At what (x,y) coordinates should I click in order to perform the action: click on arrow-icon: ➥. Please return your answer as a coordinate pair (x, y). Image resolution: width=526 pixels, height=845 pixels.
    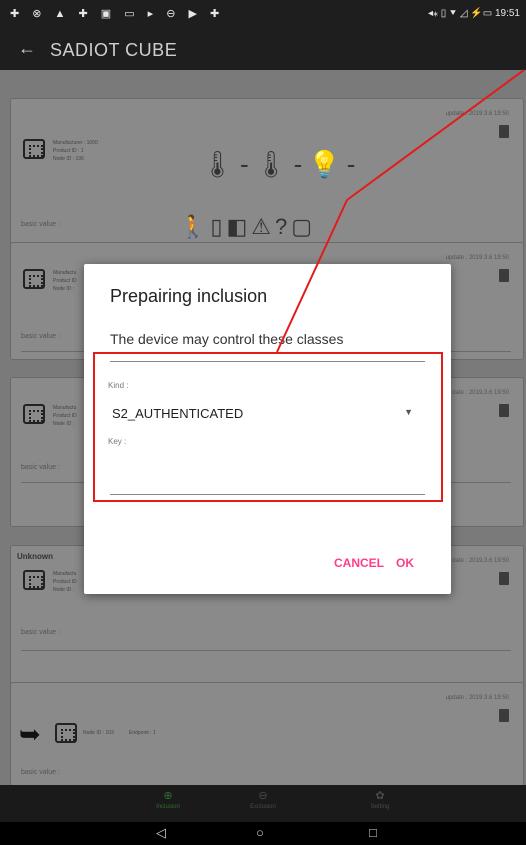
    Looking at the image, I should click on (30, 734).